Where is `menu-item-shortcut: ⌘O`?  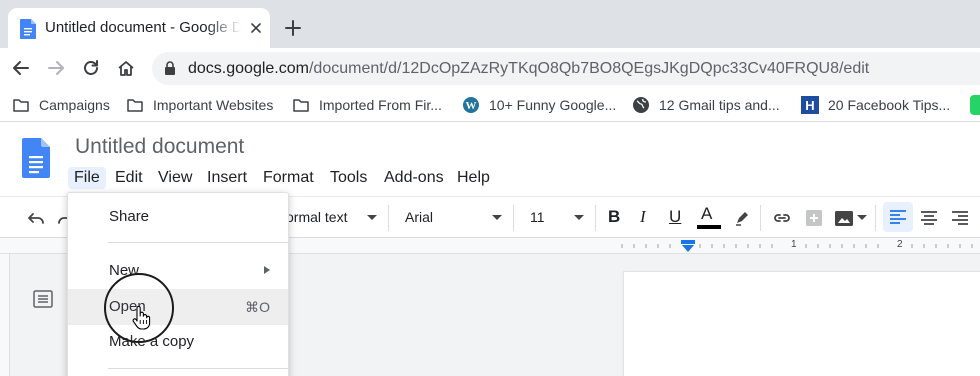 menu-item-shortcut: ⌘O is located at coordinates (257, 307).